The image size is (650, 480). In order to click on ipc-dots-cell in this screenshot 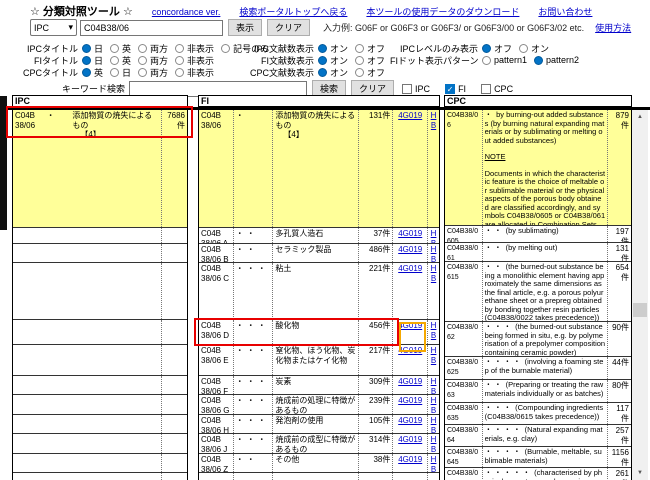, I will do `click(58, 360)`.